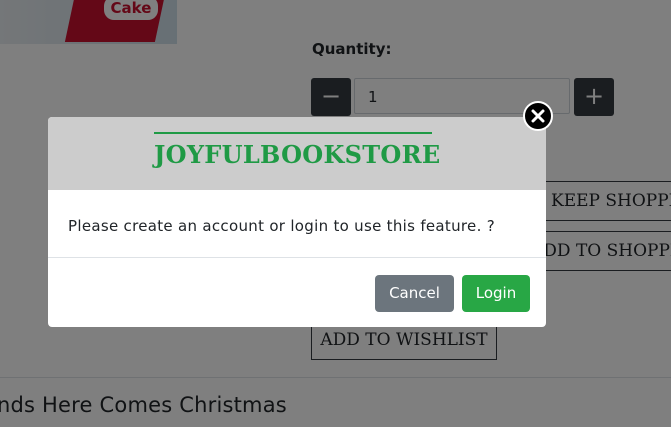 The image size is (671, 427). I want to click on modal-footer: Cancel Login, so click(297, 292).